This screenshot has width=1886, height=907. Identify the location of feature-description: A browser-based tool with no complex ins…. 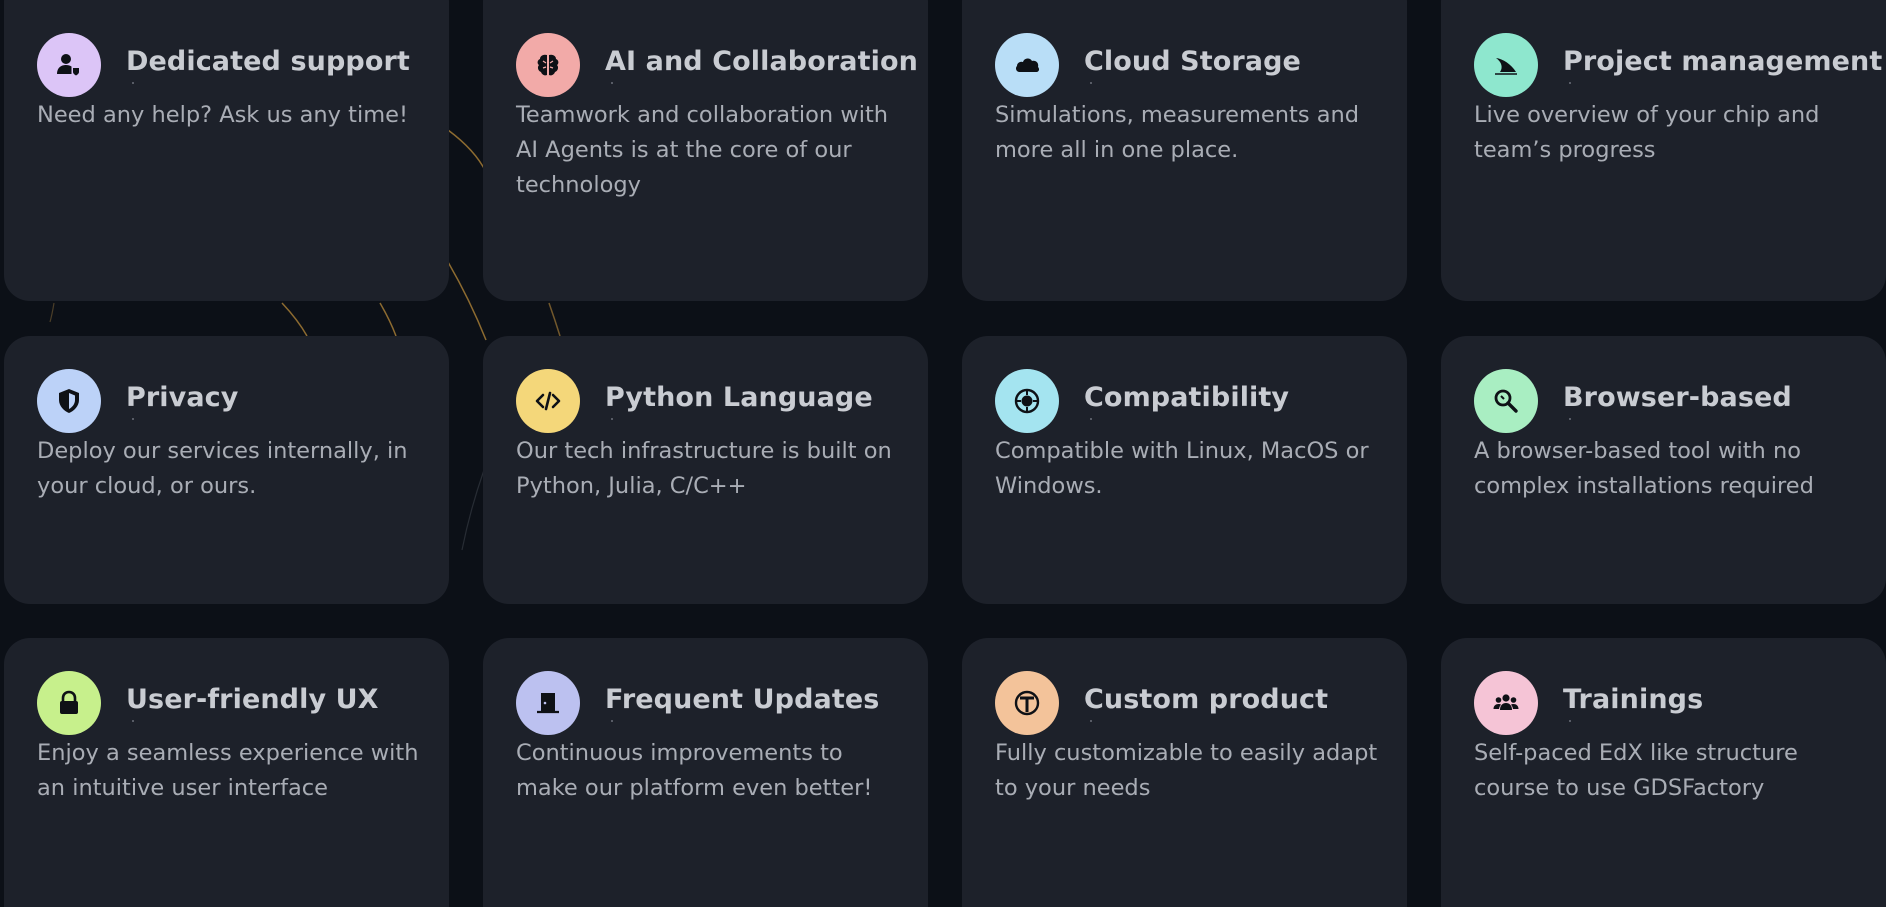
(1644, 468).